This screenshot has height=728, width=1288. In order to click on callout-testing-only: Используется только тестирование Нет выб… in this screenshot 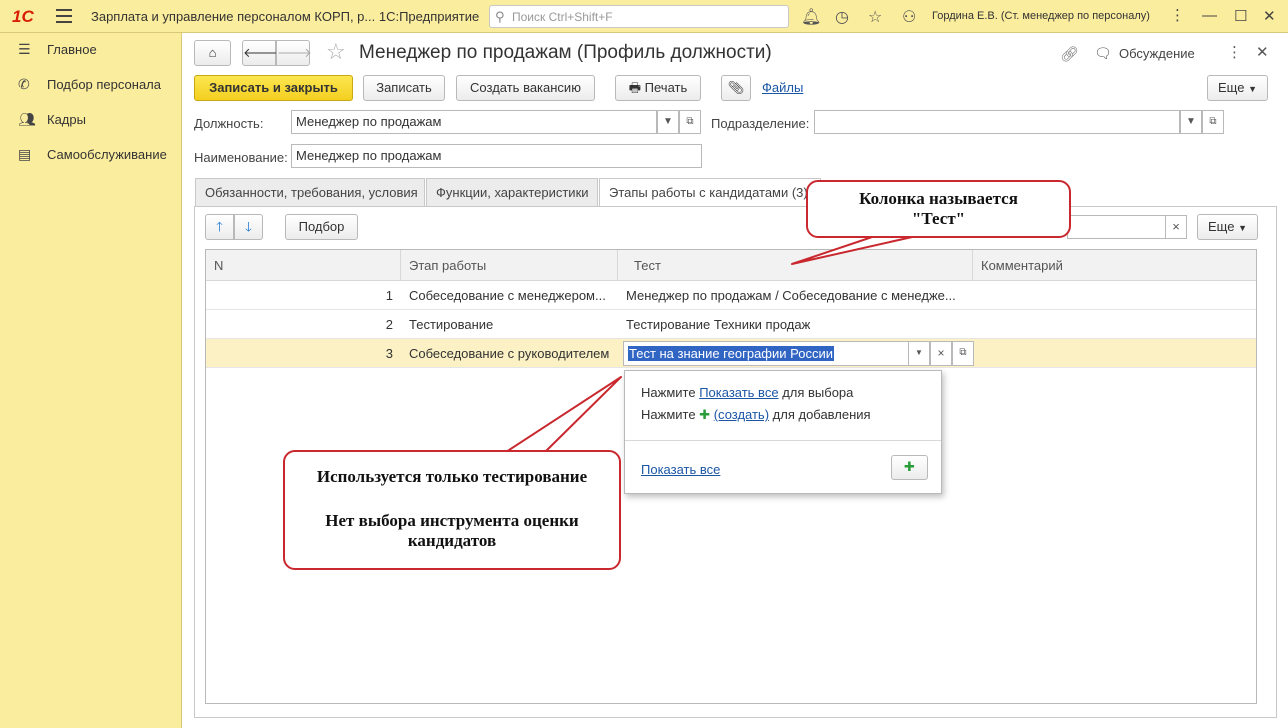, I will do `click(452, 510)`.